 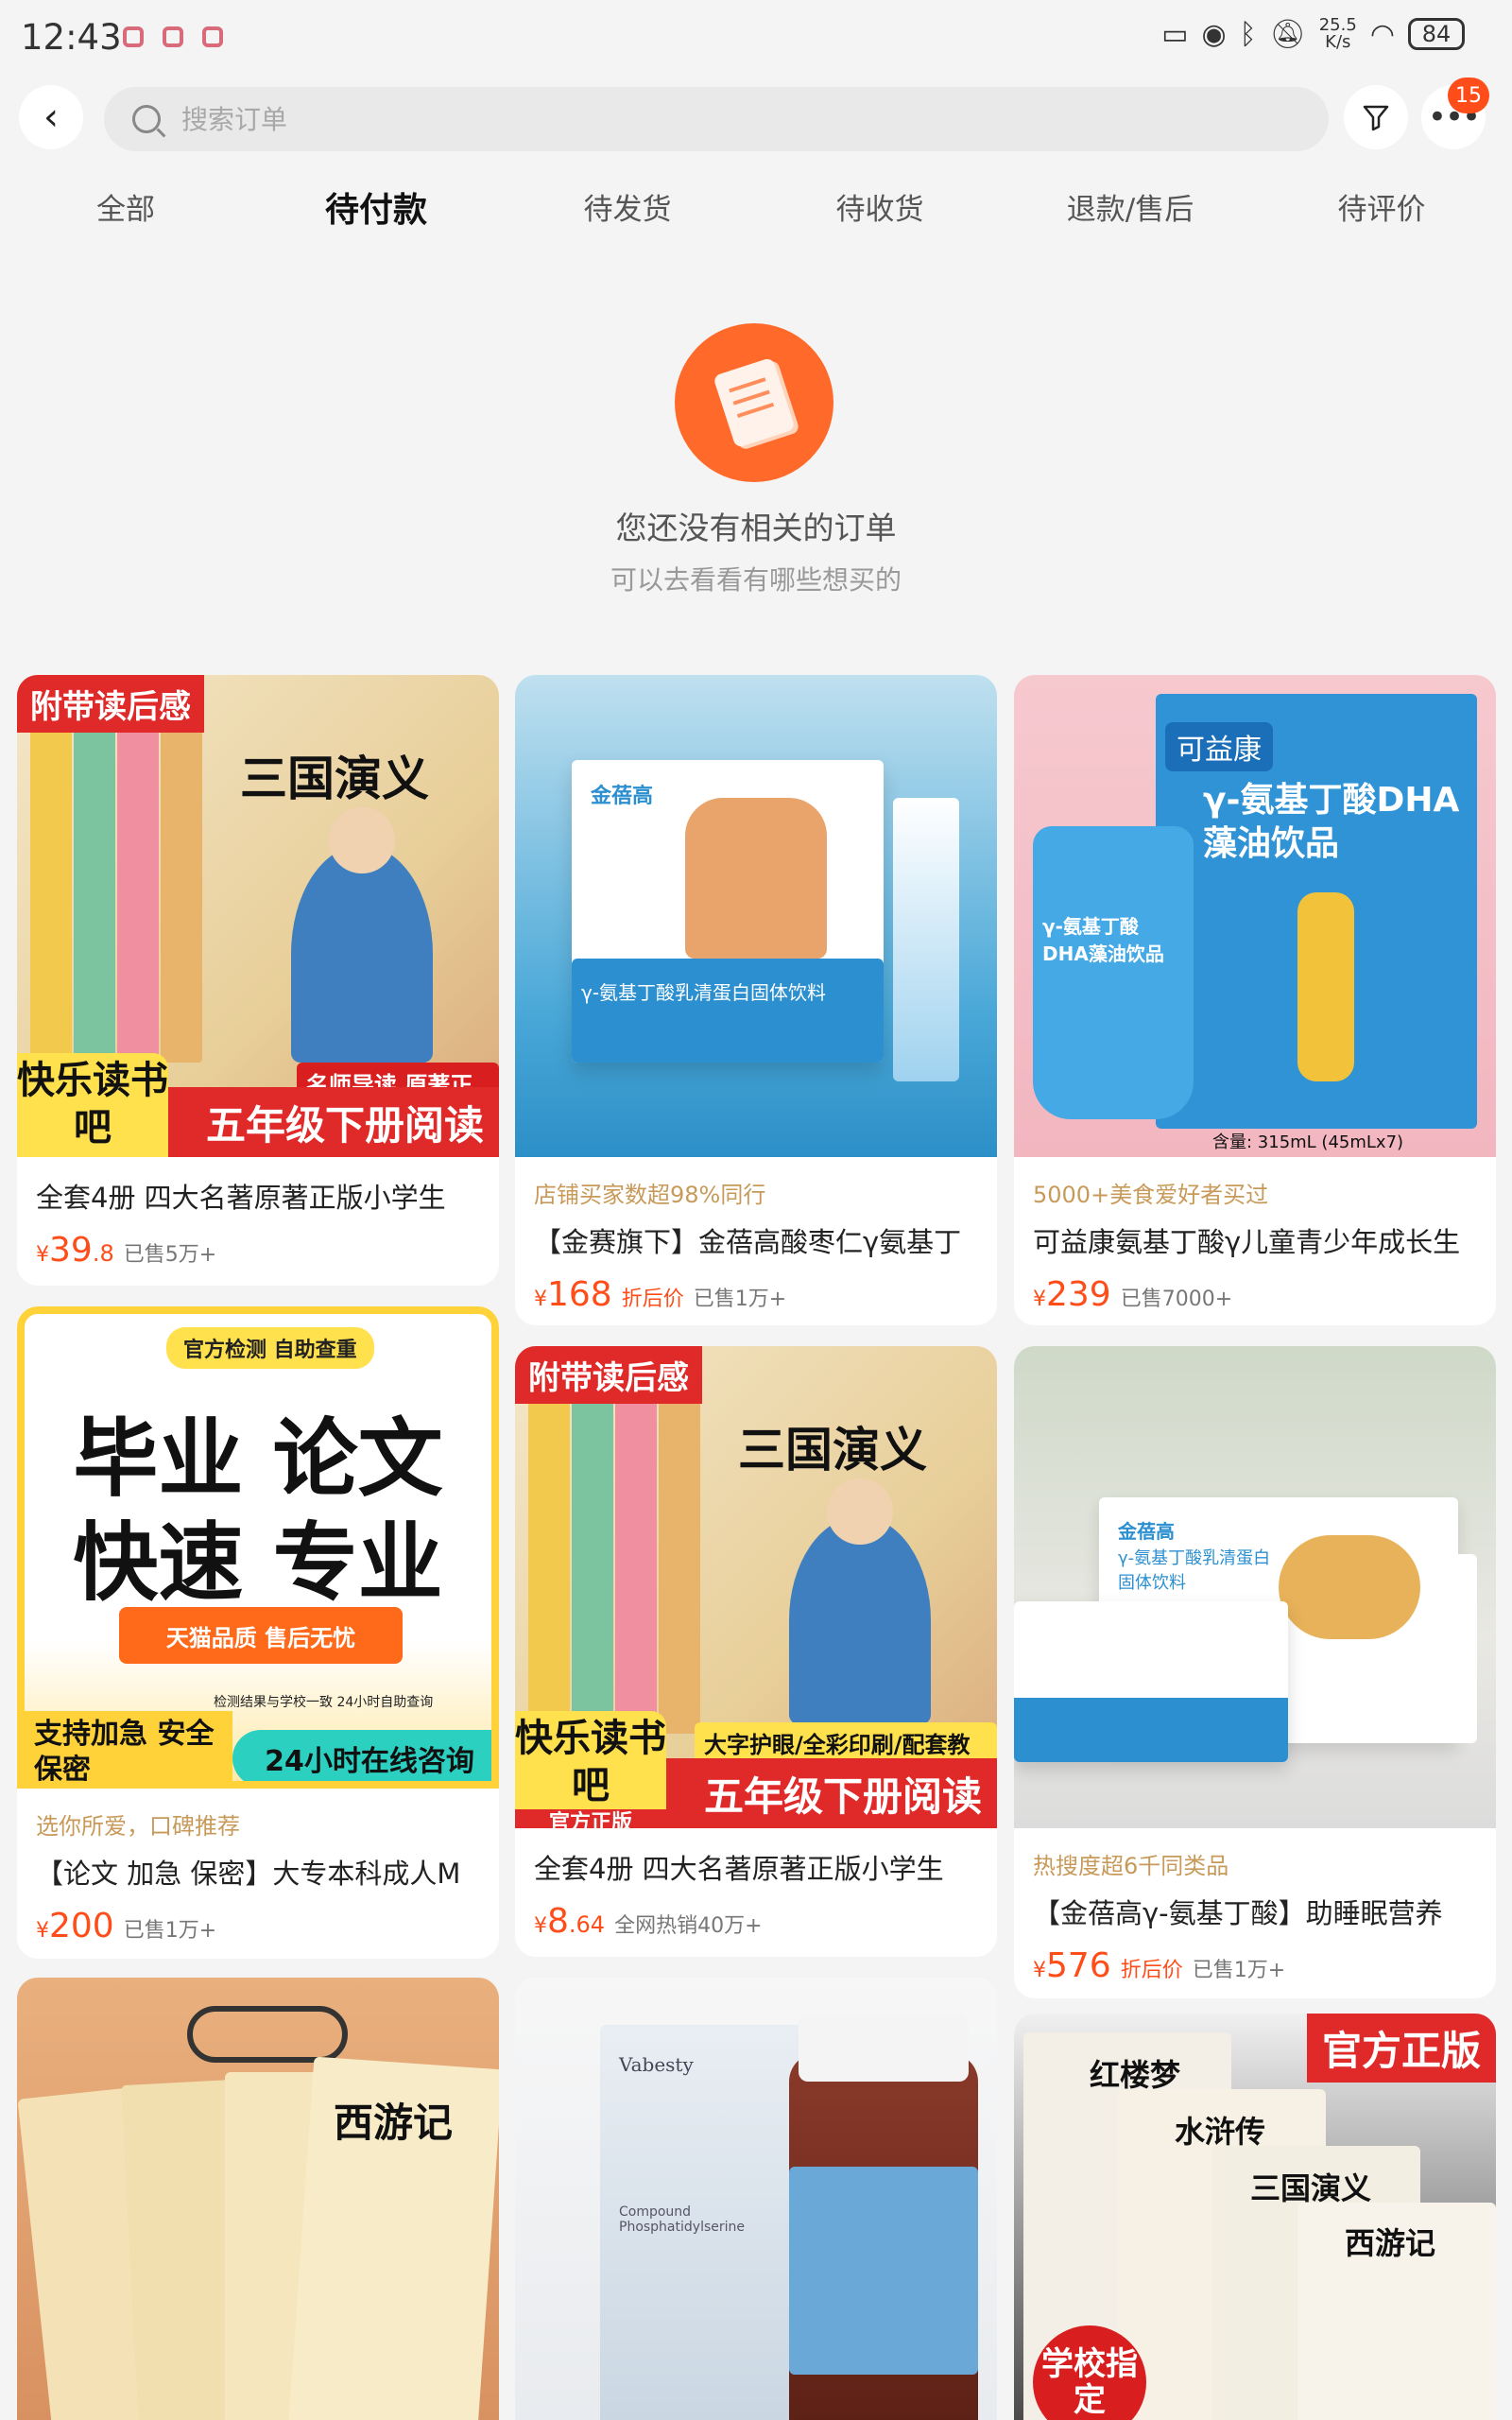 I want to click on product-tagline: 选你所爱，口碑推荐, so click(x=138, y=1826).